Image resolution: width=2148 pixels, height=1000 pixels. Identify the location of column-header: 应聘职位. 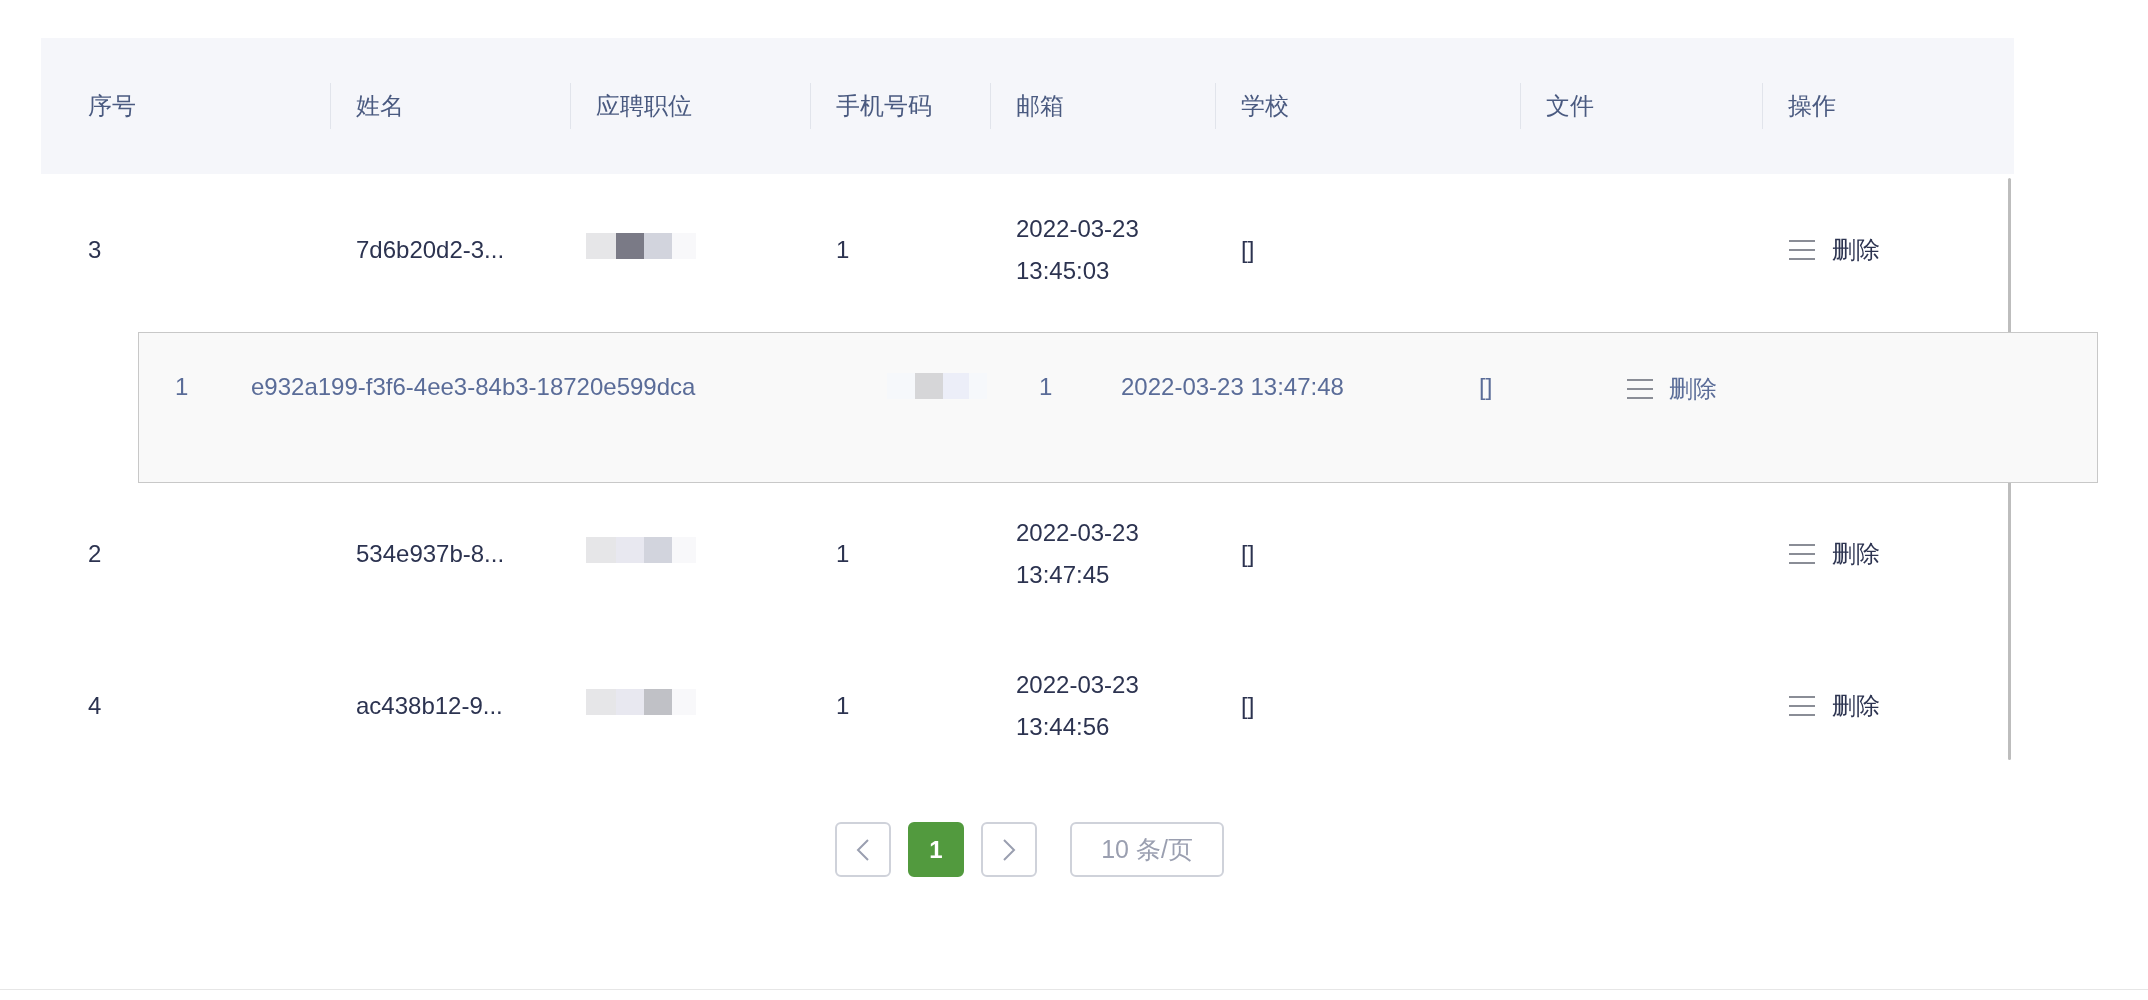
(644, 106).